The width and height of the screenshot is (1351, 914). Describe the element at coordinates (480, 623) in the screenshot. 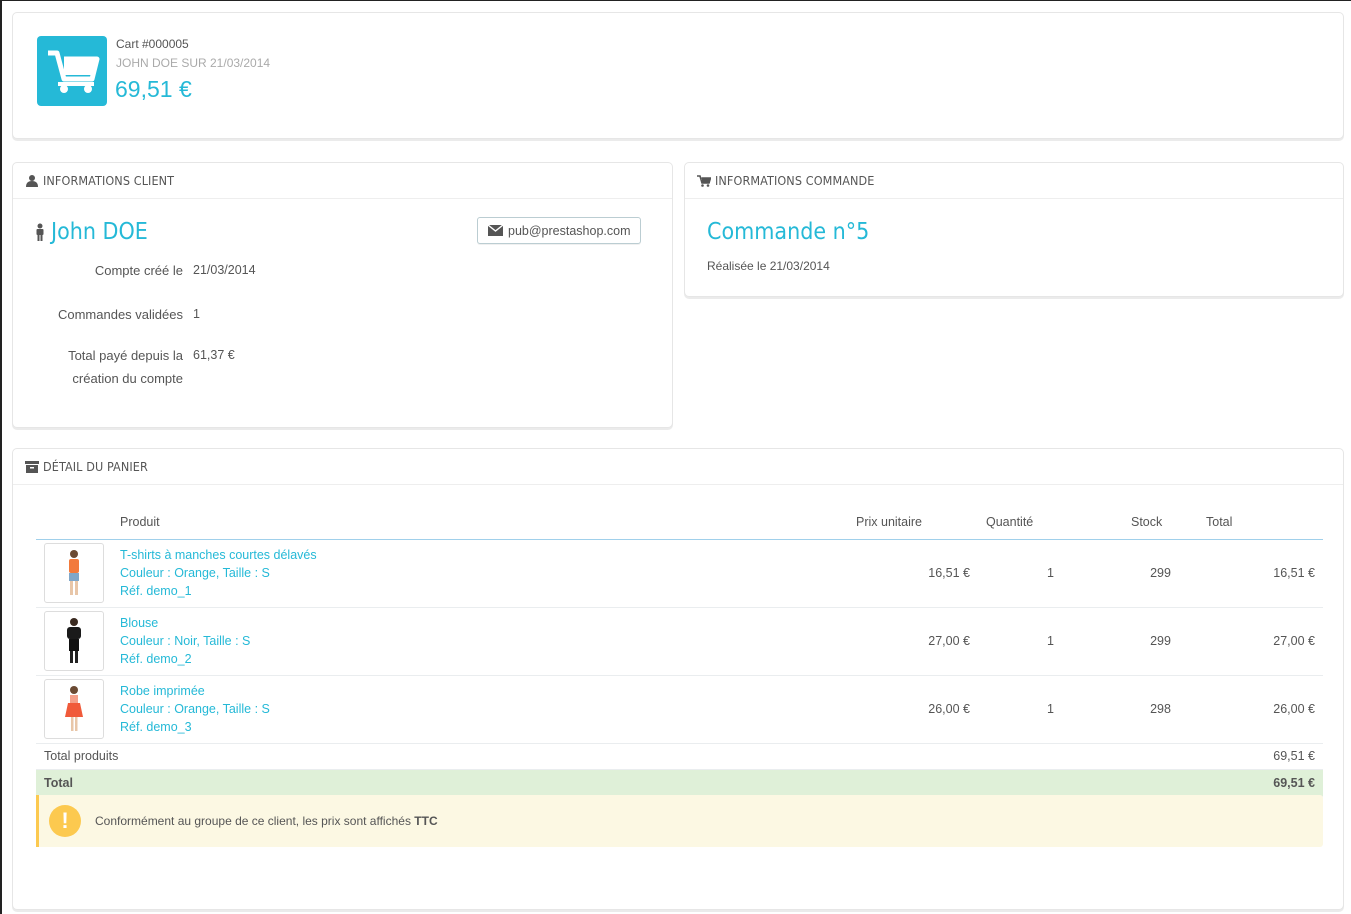

I see `product-name-link: Blouse` at that location.